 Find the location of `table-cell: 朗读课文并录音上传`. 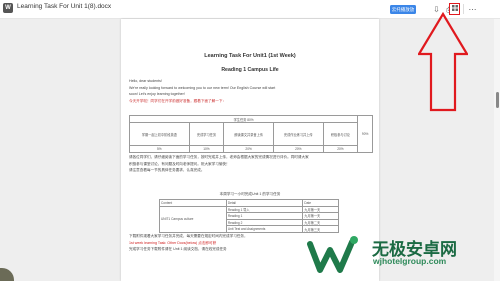

table-cell: 朗读课文并录音上传 is located at coordinates (248, 134).